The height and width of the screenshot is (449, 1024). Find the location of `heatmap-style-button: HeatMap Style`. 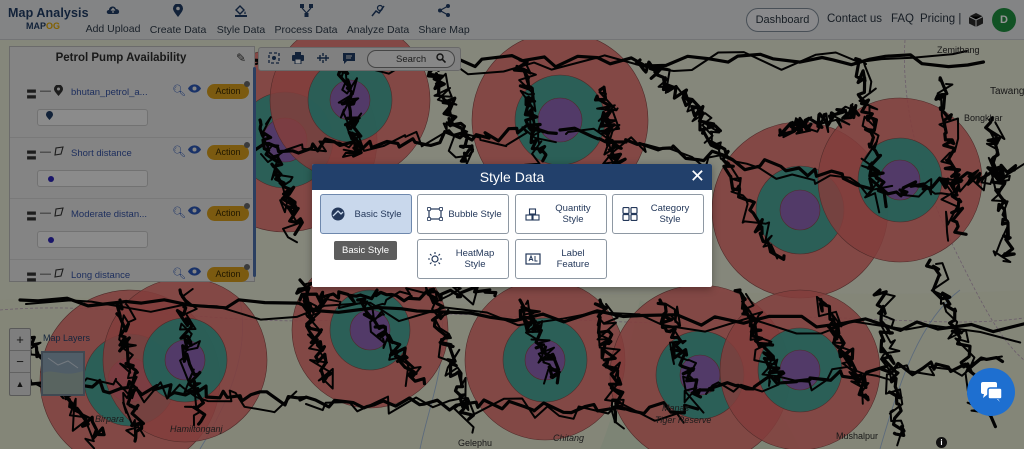

heatmap-style-button: HeatMap Style is located at coordinates (463, 259).